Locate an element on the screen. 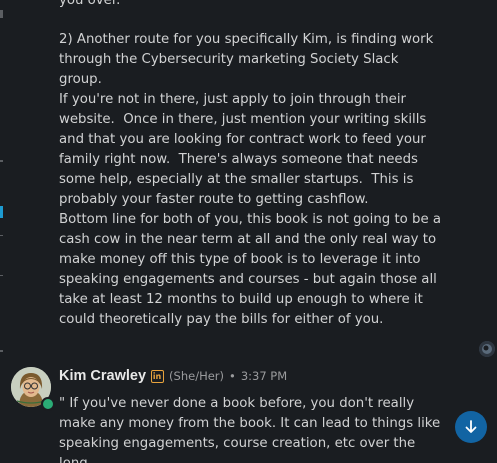  arrow-down-icon is located at coordinates (471, 426).